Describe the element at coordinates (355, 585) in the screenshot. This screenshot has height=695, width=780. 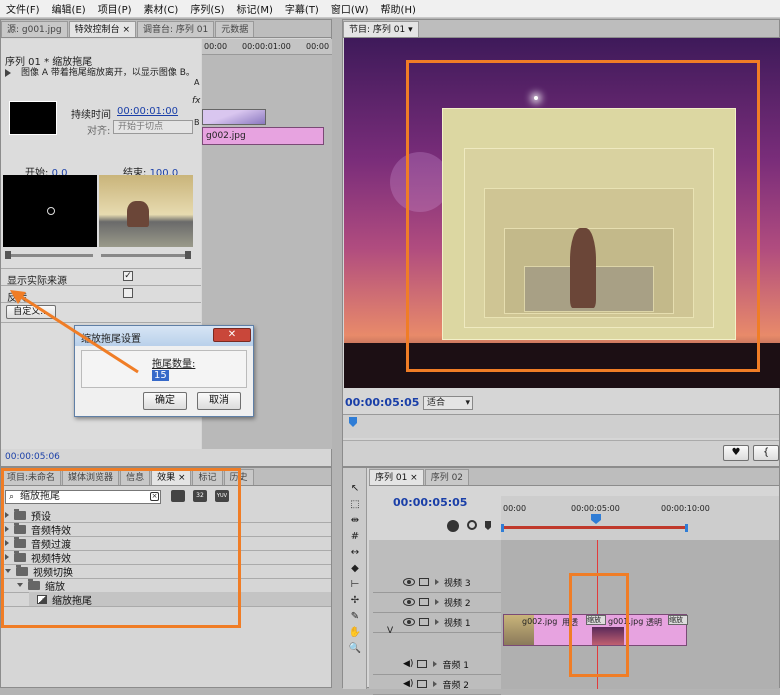
I see `slip-tool-icon: ⊢` at that location.